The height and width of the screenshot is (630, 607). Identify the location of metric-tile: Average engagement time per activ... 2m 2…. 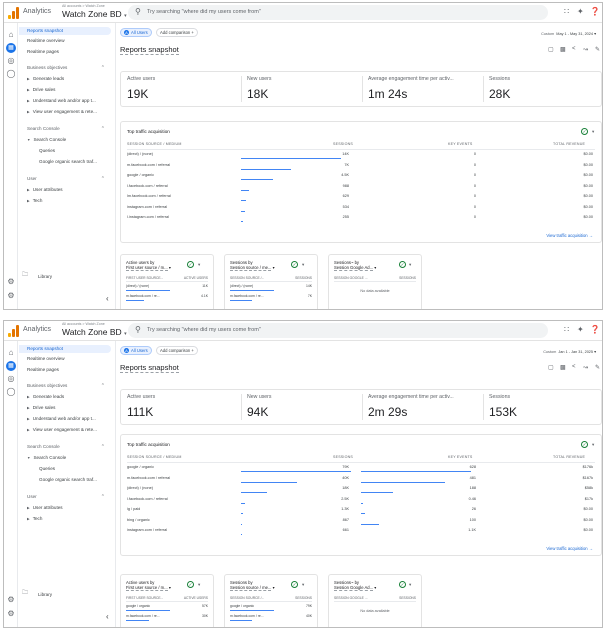
(422, 407).